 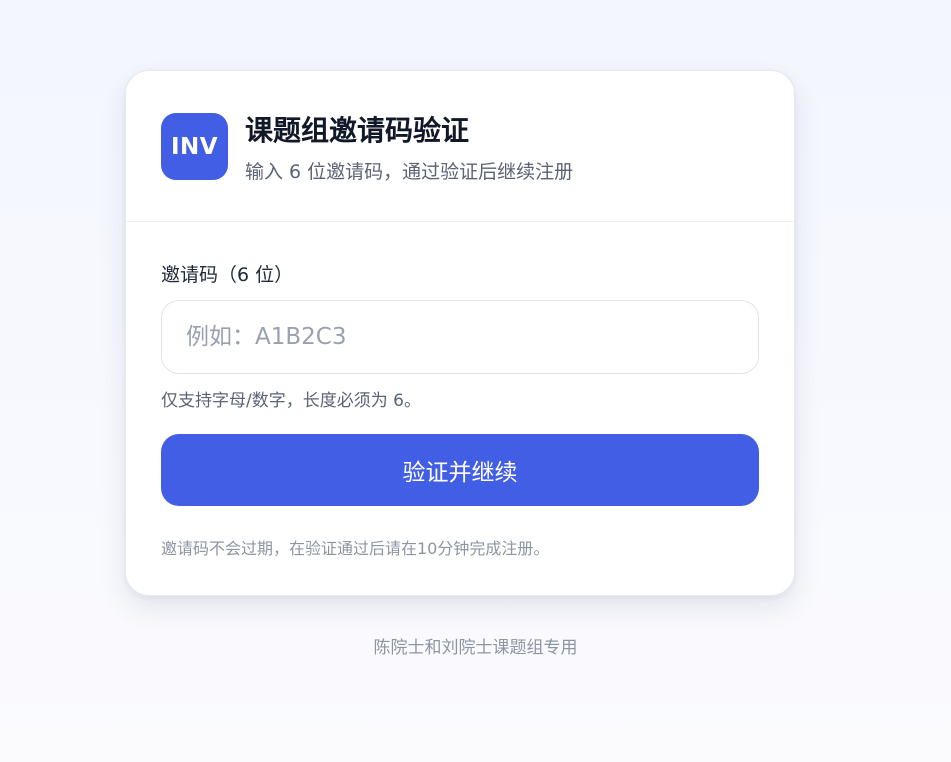 I want to click on invite-code-label: 邀请码（6 位）, so click(x=227, y=275).